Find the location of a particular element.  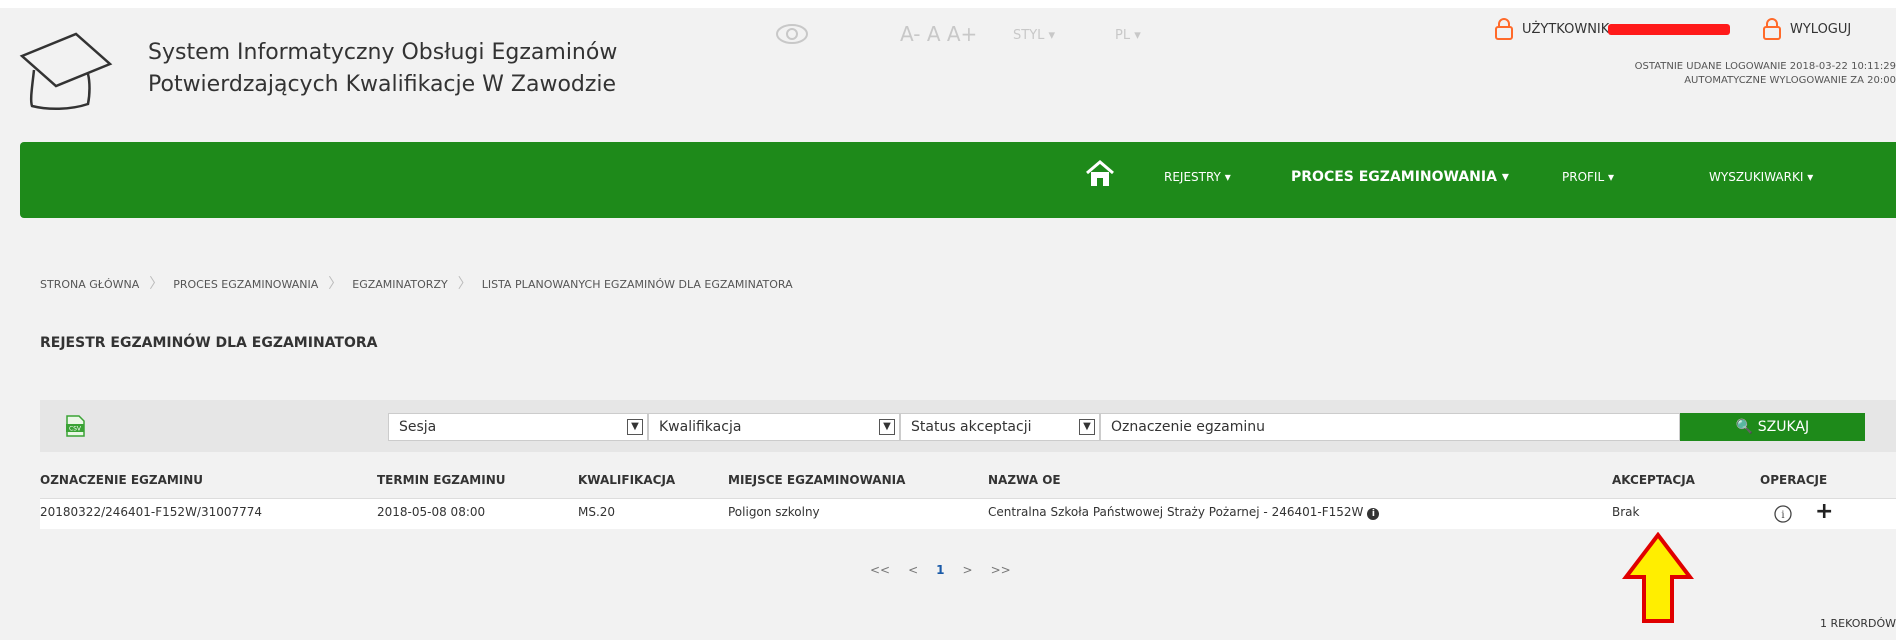

logout-link: WYLOGUJ is located at coordinates (1820, 29).